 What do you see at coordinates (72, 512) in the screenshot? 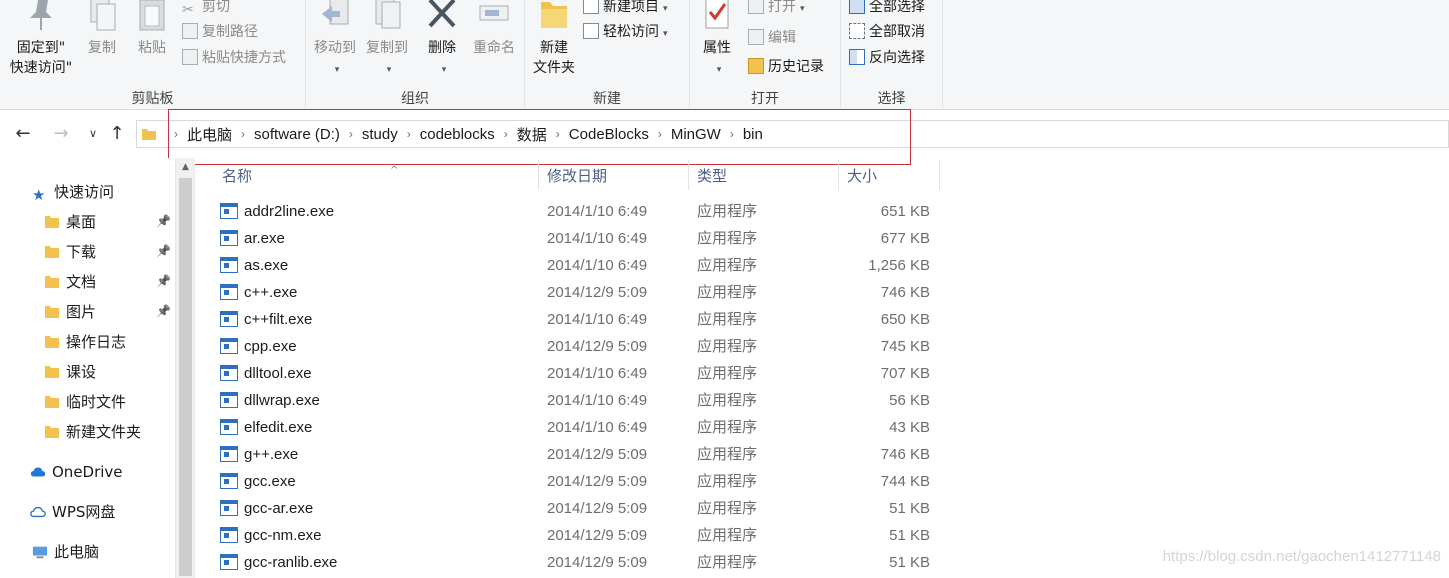
I see `nav-wps-drive: WPS网盘` at bounding box center [72, 512].